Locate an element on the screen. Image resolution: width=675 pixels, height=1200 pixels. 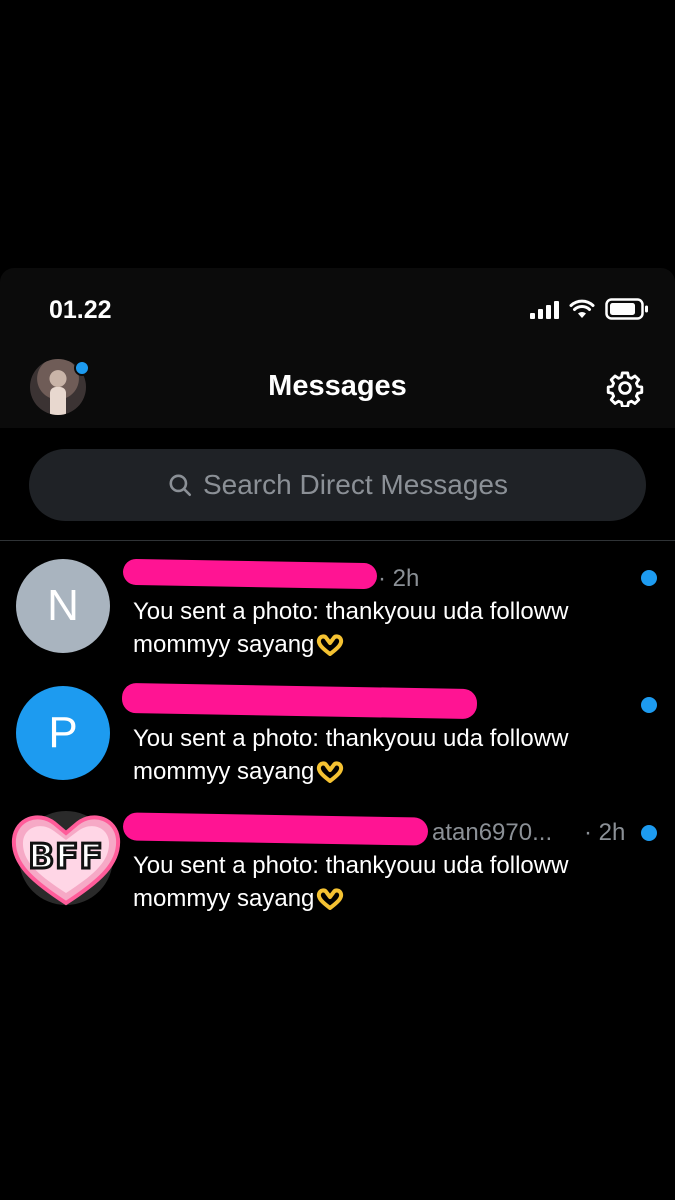
battery-icon is located at coordinates (627, 309).